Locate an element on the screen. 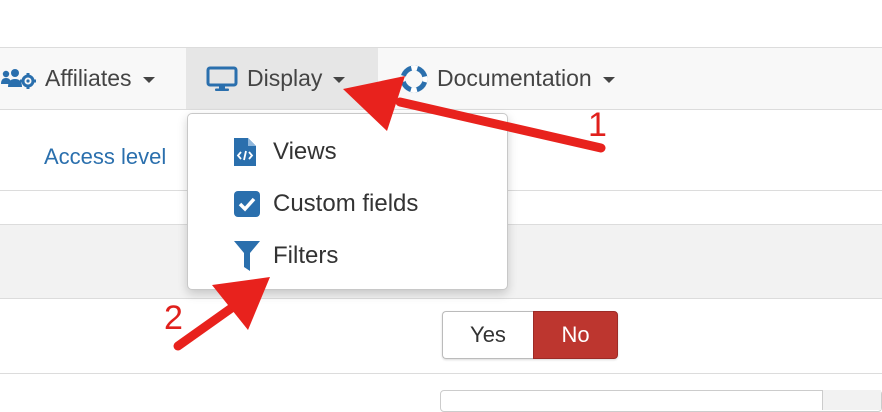 This screenshot has width=882, height=412. nav-affiliates: Affiliates is located at coordinates (77, 78).